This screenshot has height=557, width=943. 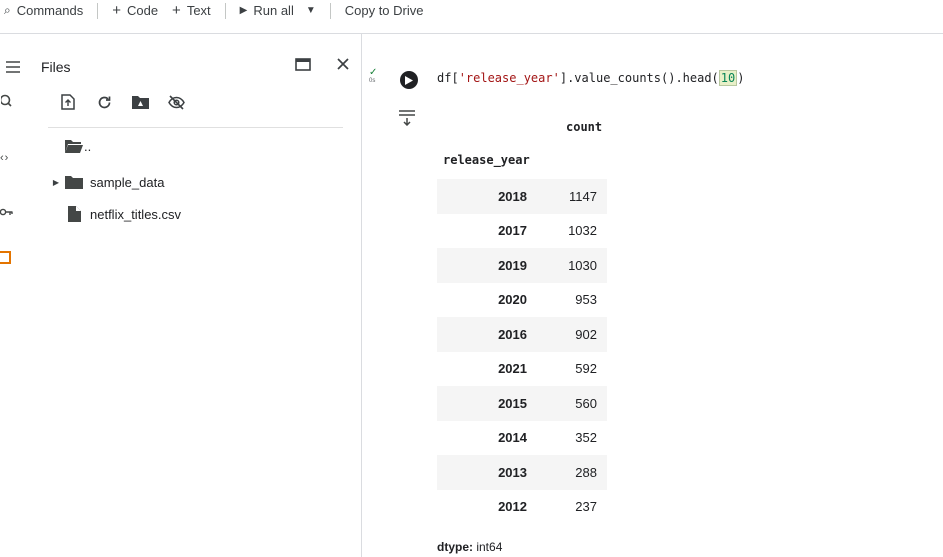 I want to click on row-value: 1032, so click(x=582, y=231).